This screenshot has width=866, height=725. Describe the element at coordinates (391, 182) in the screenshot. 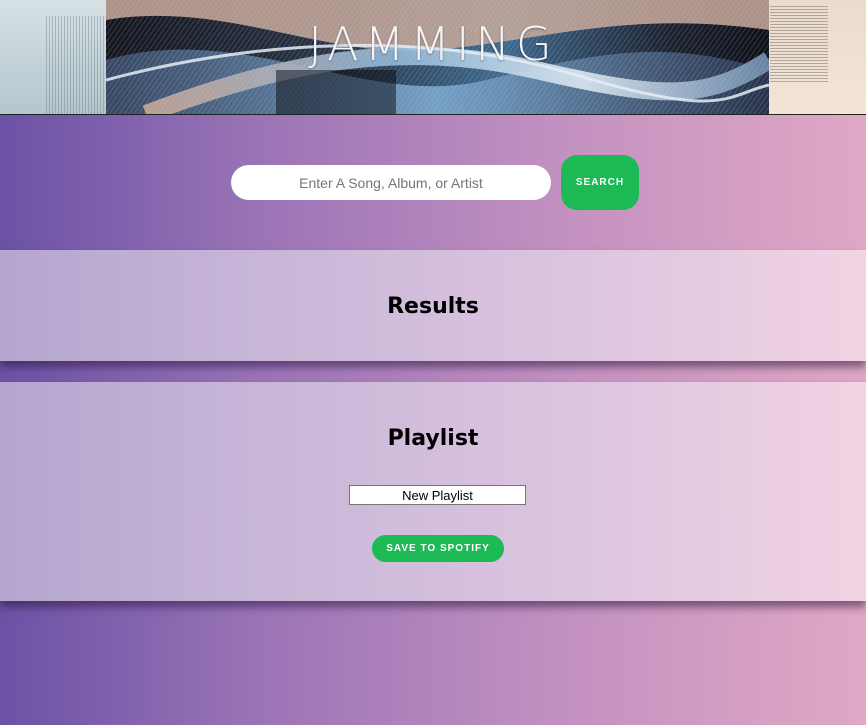

I see `search-input` at that location.